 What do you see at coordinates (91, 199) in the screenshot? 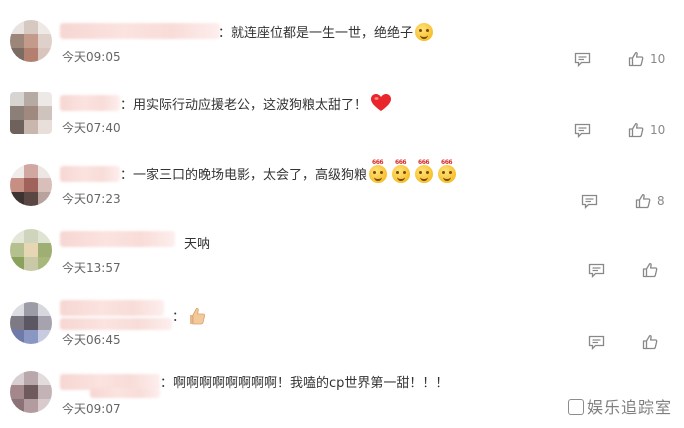
I see `comment-time: 今天07:23` at bounding box center [91, 199].